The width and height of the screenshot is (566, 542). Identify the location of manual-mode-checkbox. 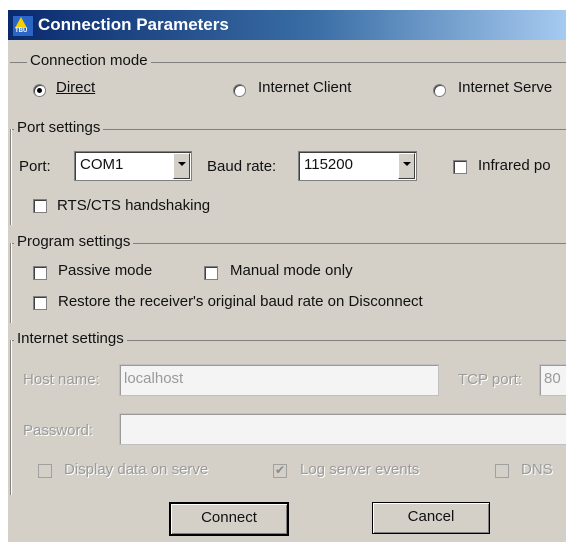
(211, 273).